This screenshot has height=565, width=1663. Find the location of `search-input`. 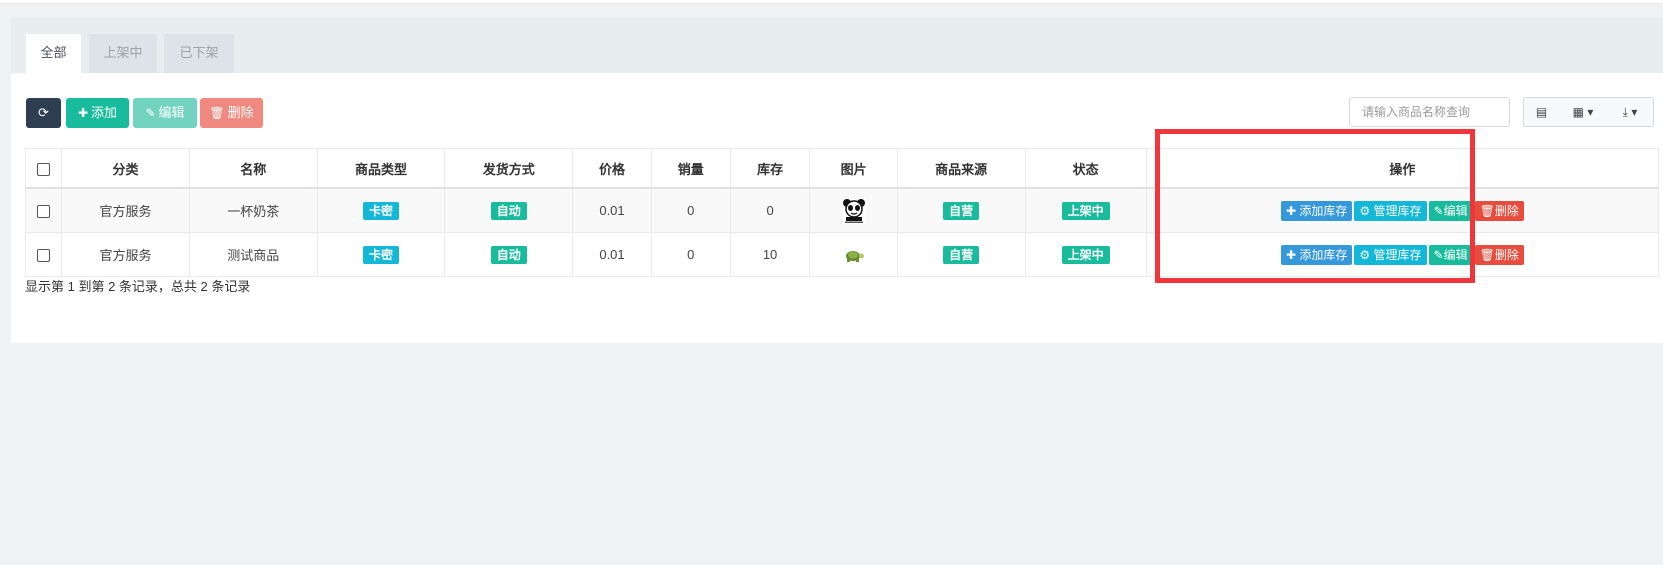

search-input is located at coordinates (1429, 112).